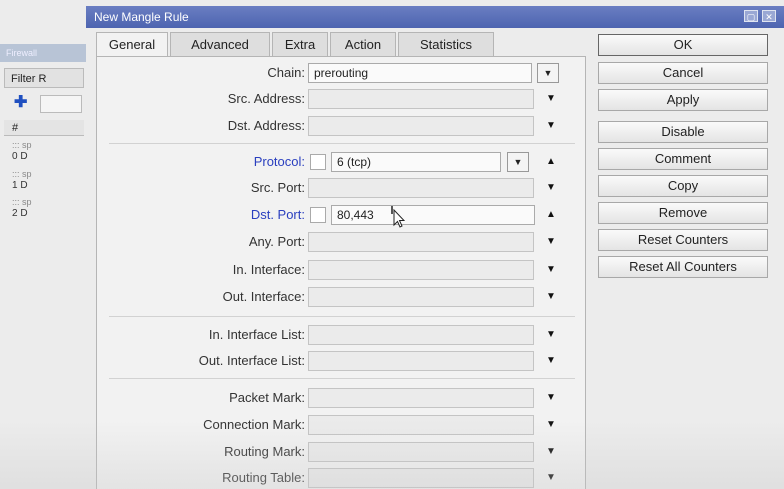  Describe the element at coordinates (268, 269) in the screenshot. I see `in-interface-label: In. Interface:` at that location.